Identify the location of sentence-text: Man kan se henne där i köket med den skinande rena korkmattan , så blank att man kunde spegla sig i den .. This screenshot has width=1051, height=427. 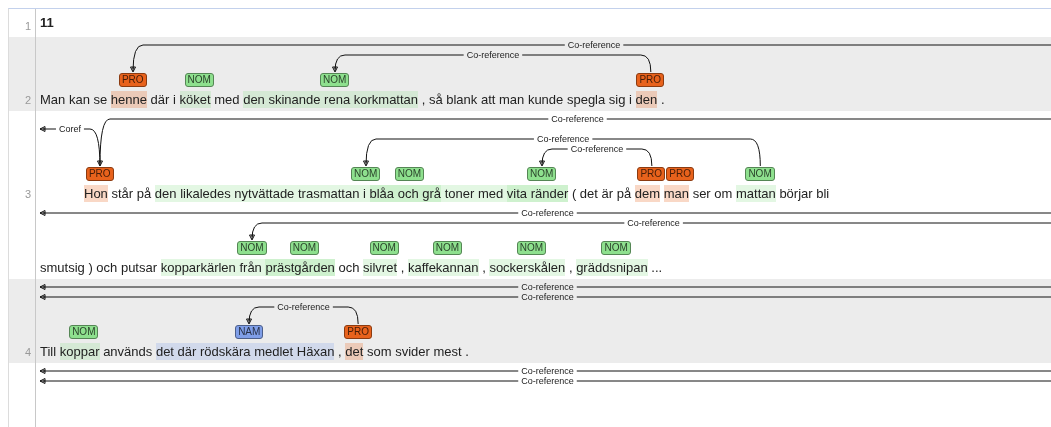
(352, 100).